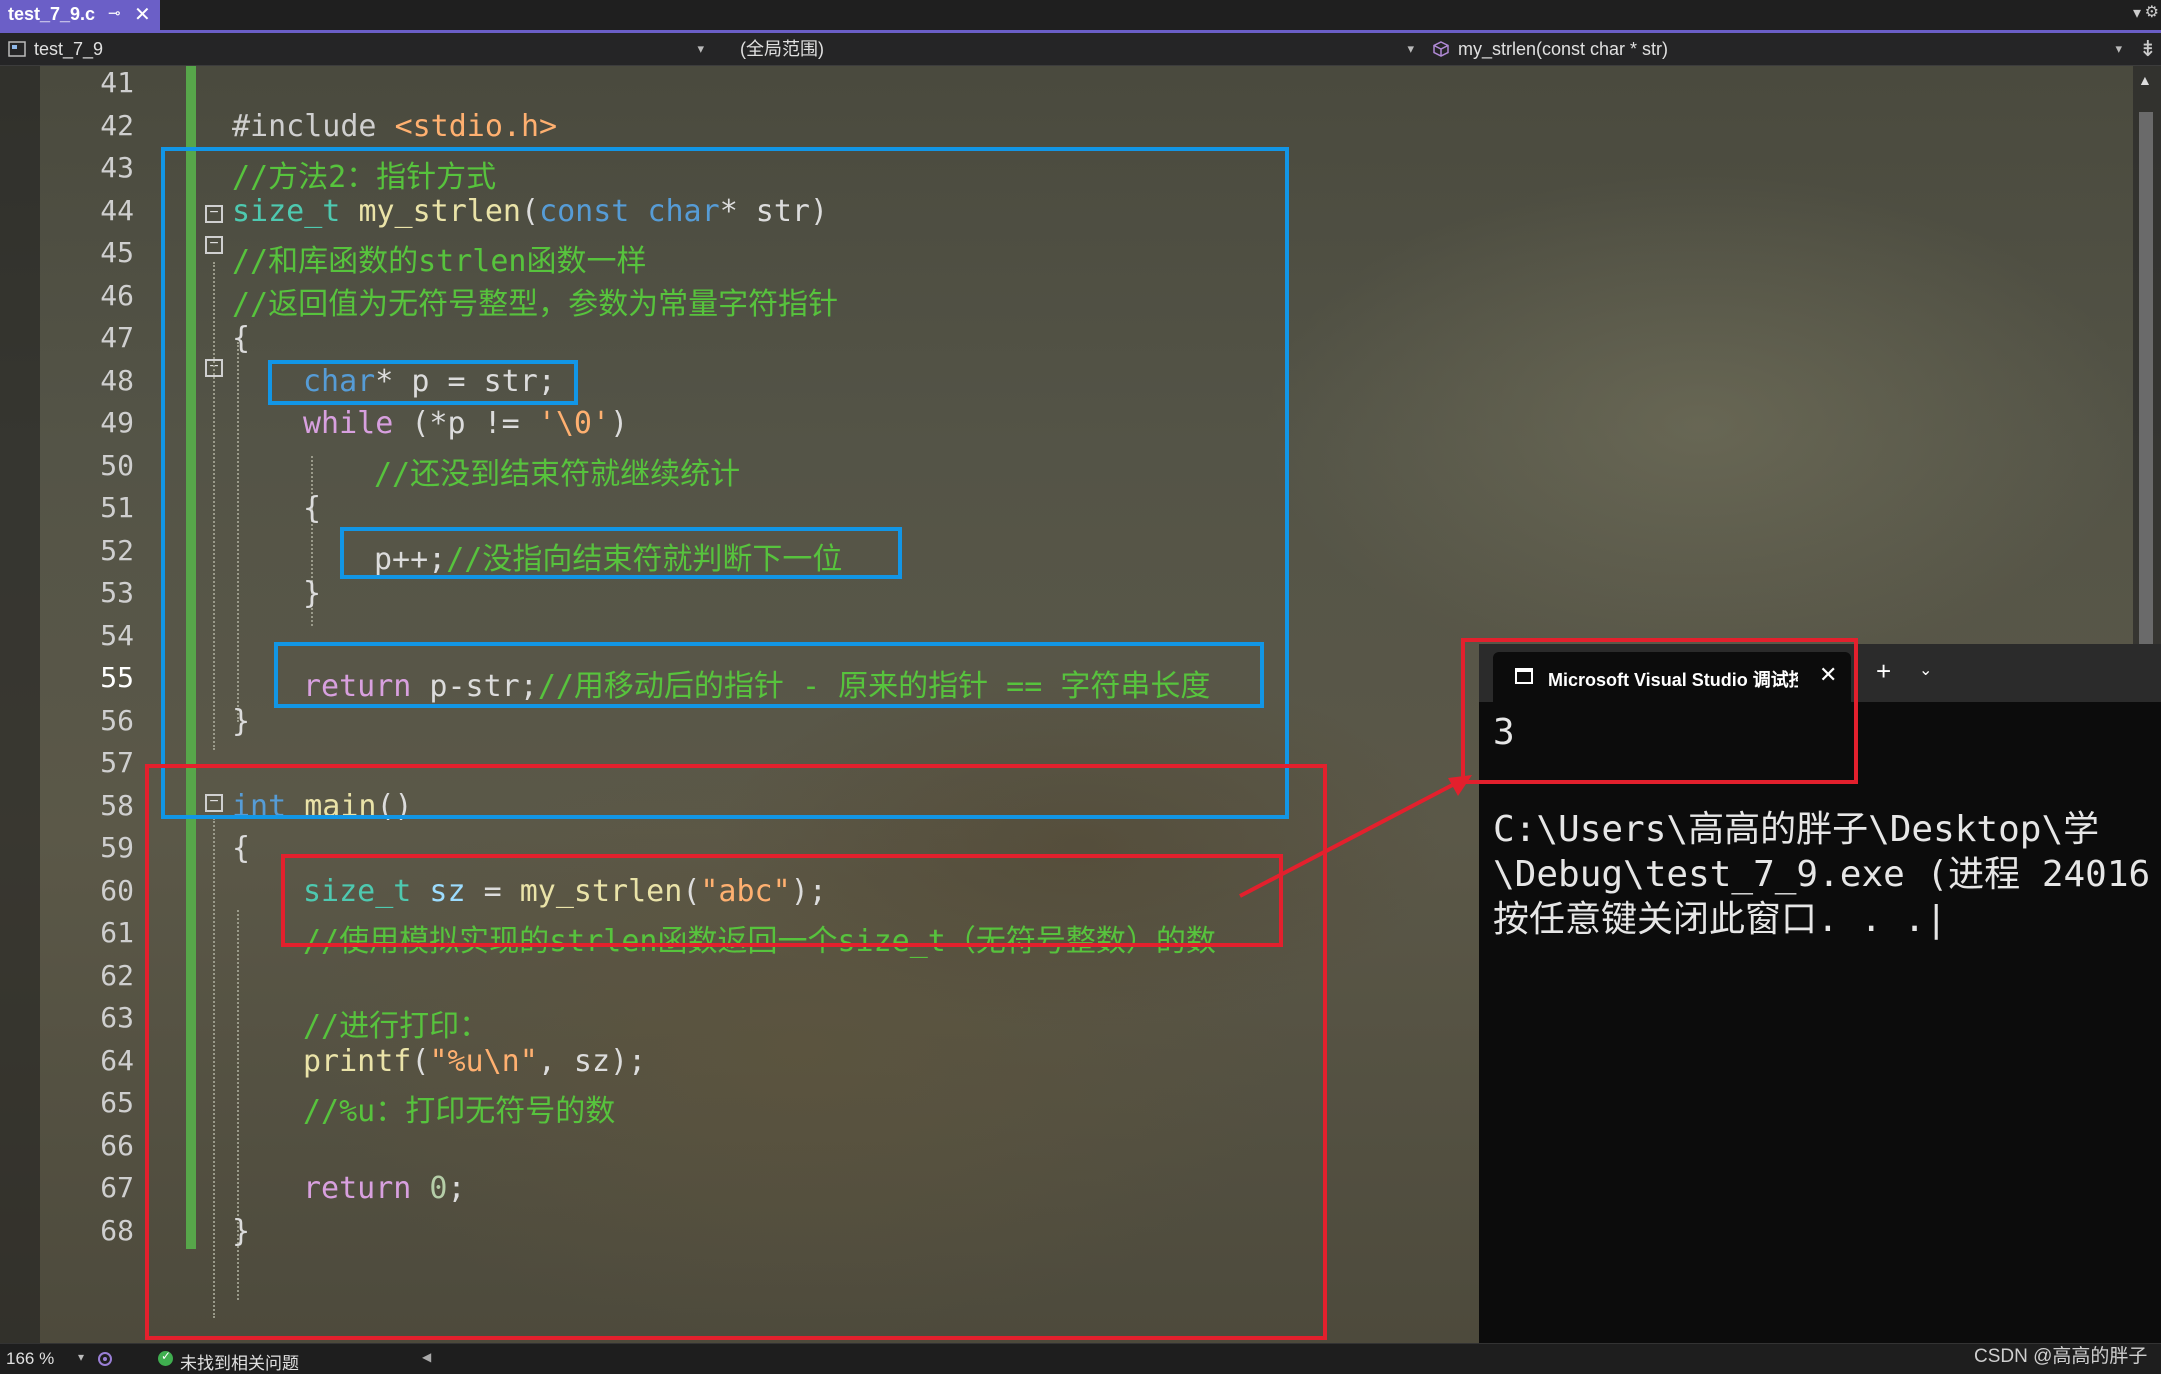 The width and height of the screenshot is (2161, 1374). I want to click on line-number: 55, so click(117, 677).